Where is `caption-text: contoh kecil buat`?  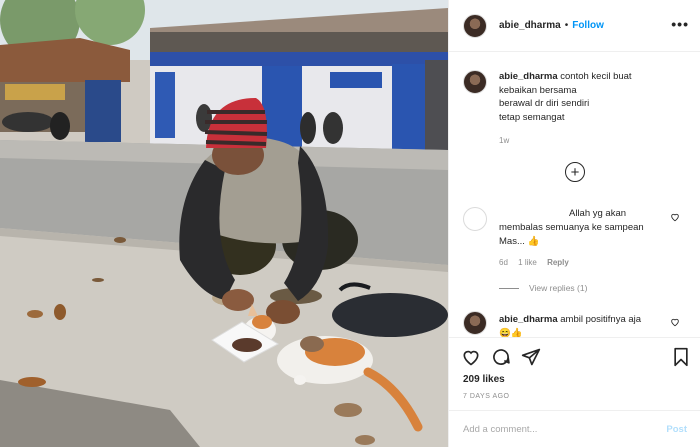 caption-text: contoh kecil buat is located at coordinates (596, 76).